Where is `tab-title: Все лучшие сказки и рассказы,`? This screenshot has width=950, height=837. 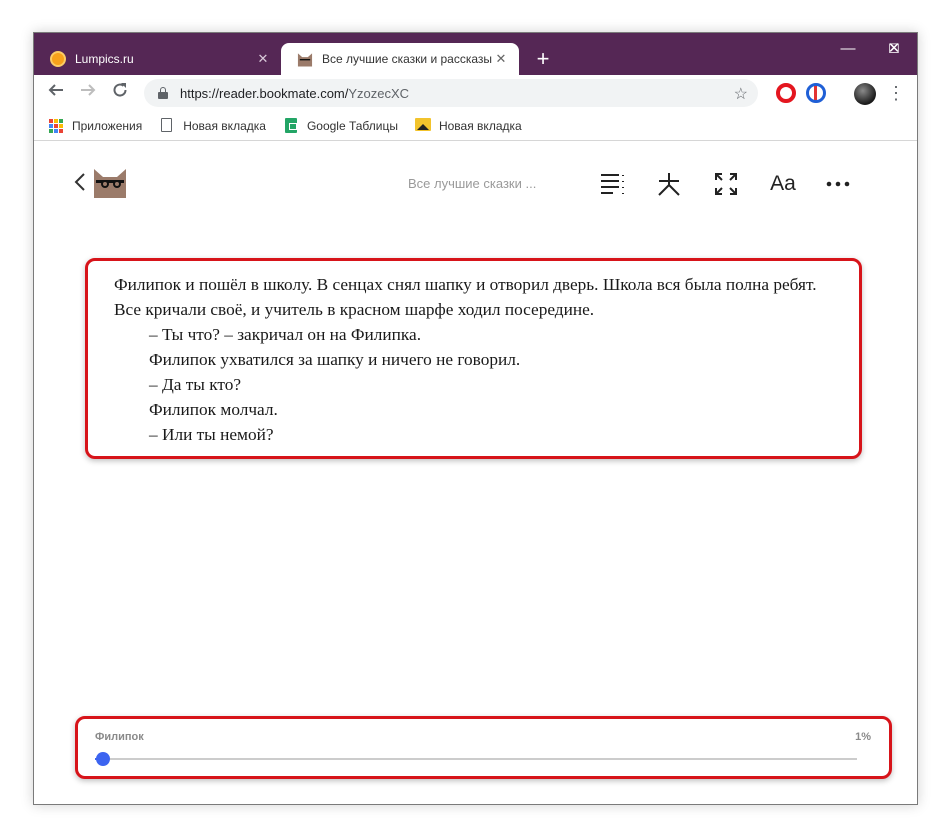
tab-title: Все лучшие сказки и рассказы, is located at coordinates (407, 59).